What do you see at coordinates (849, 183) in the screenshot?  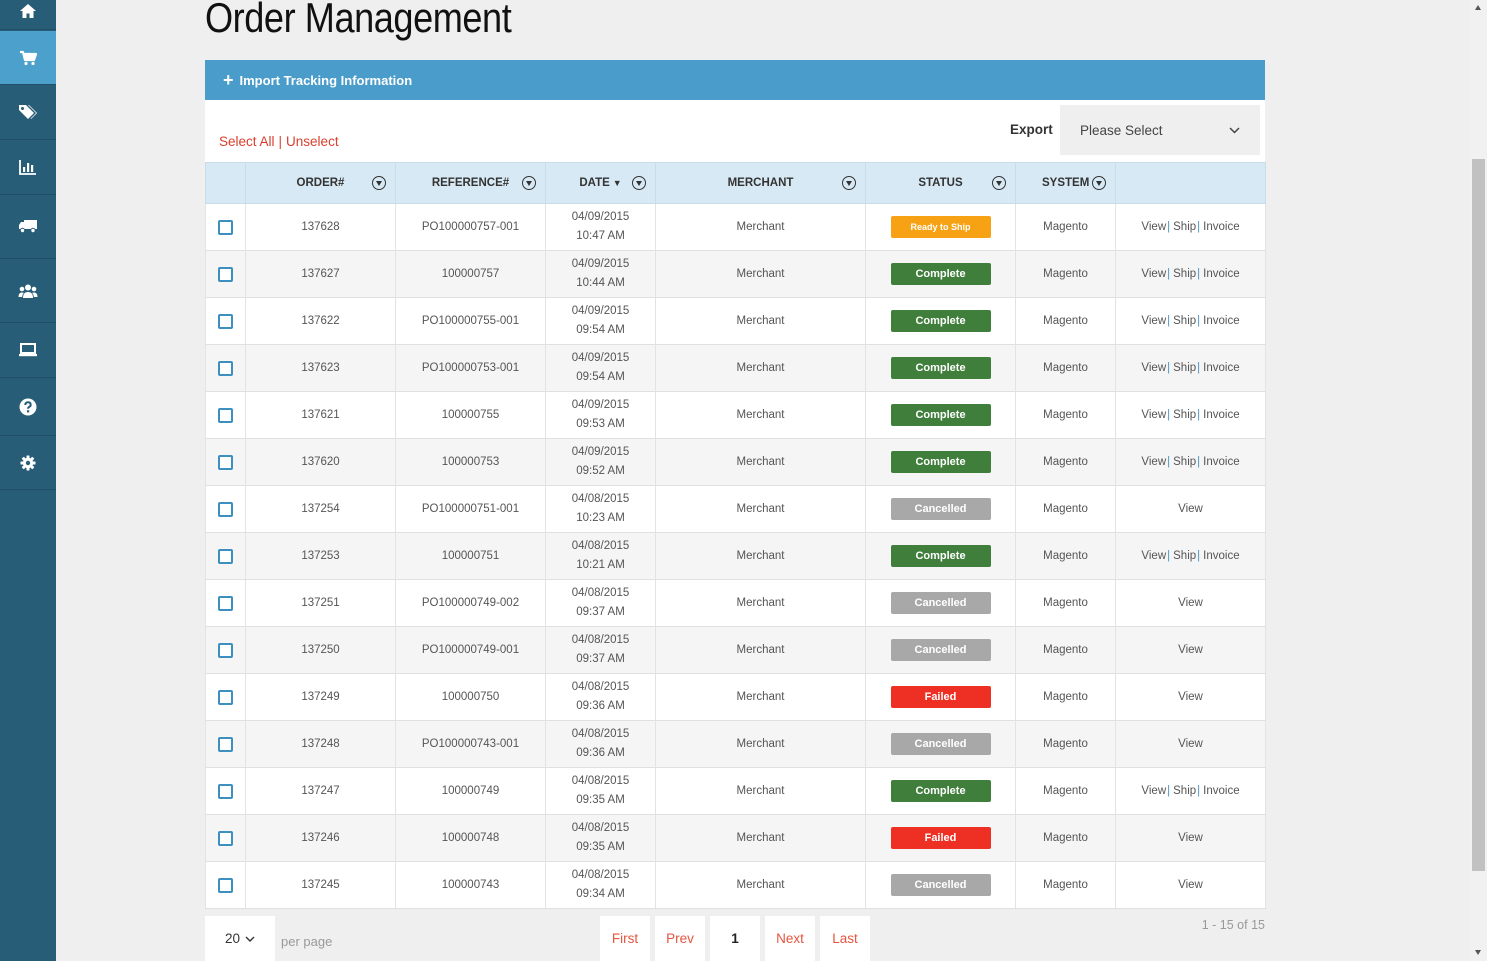 I see `merchant-filter-icon` at bounding box center [849, 183].